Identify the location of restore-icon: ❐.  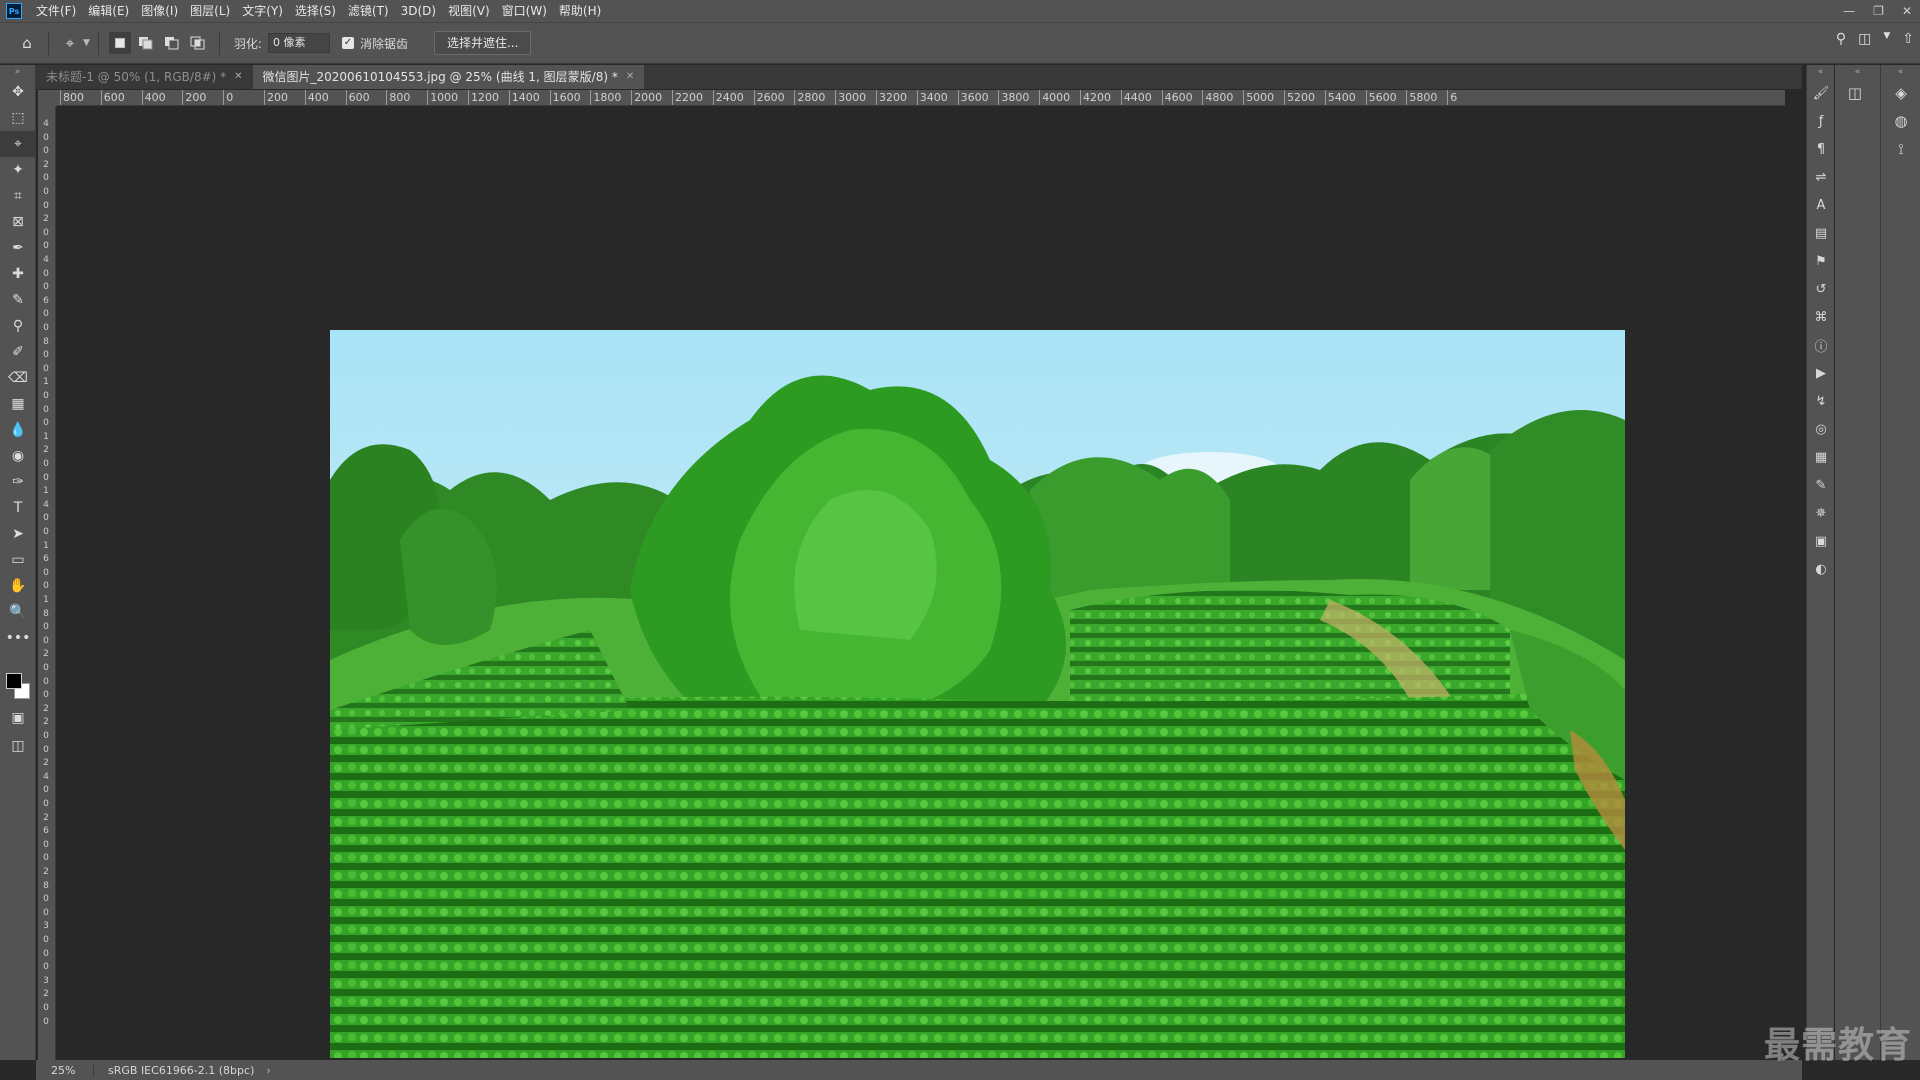
(1878, 11).